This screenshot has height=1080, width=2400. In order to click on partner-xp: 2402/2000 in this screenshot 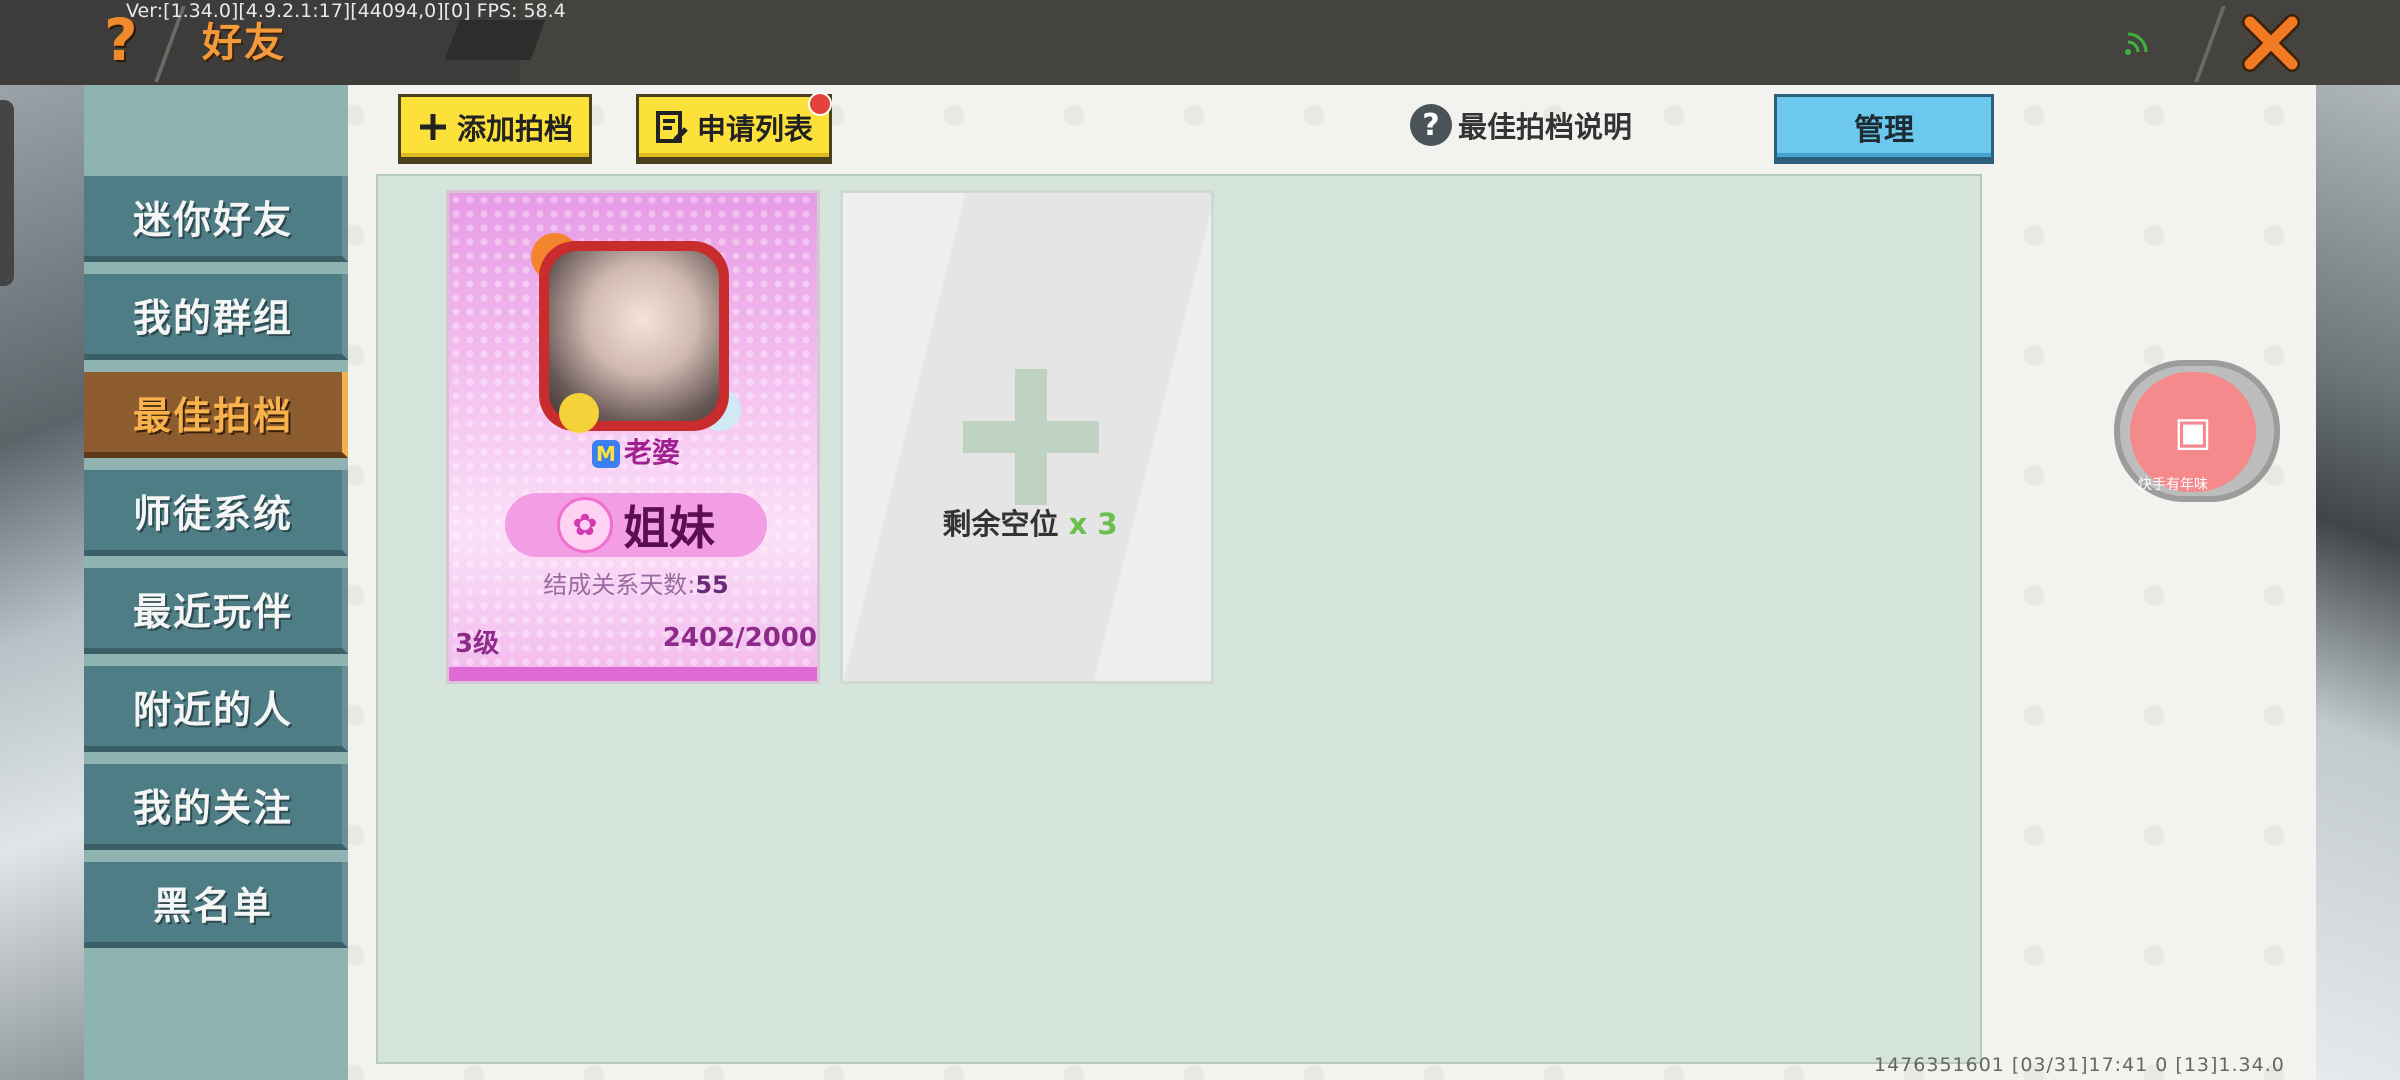, I will do `click(739, 638)`.